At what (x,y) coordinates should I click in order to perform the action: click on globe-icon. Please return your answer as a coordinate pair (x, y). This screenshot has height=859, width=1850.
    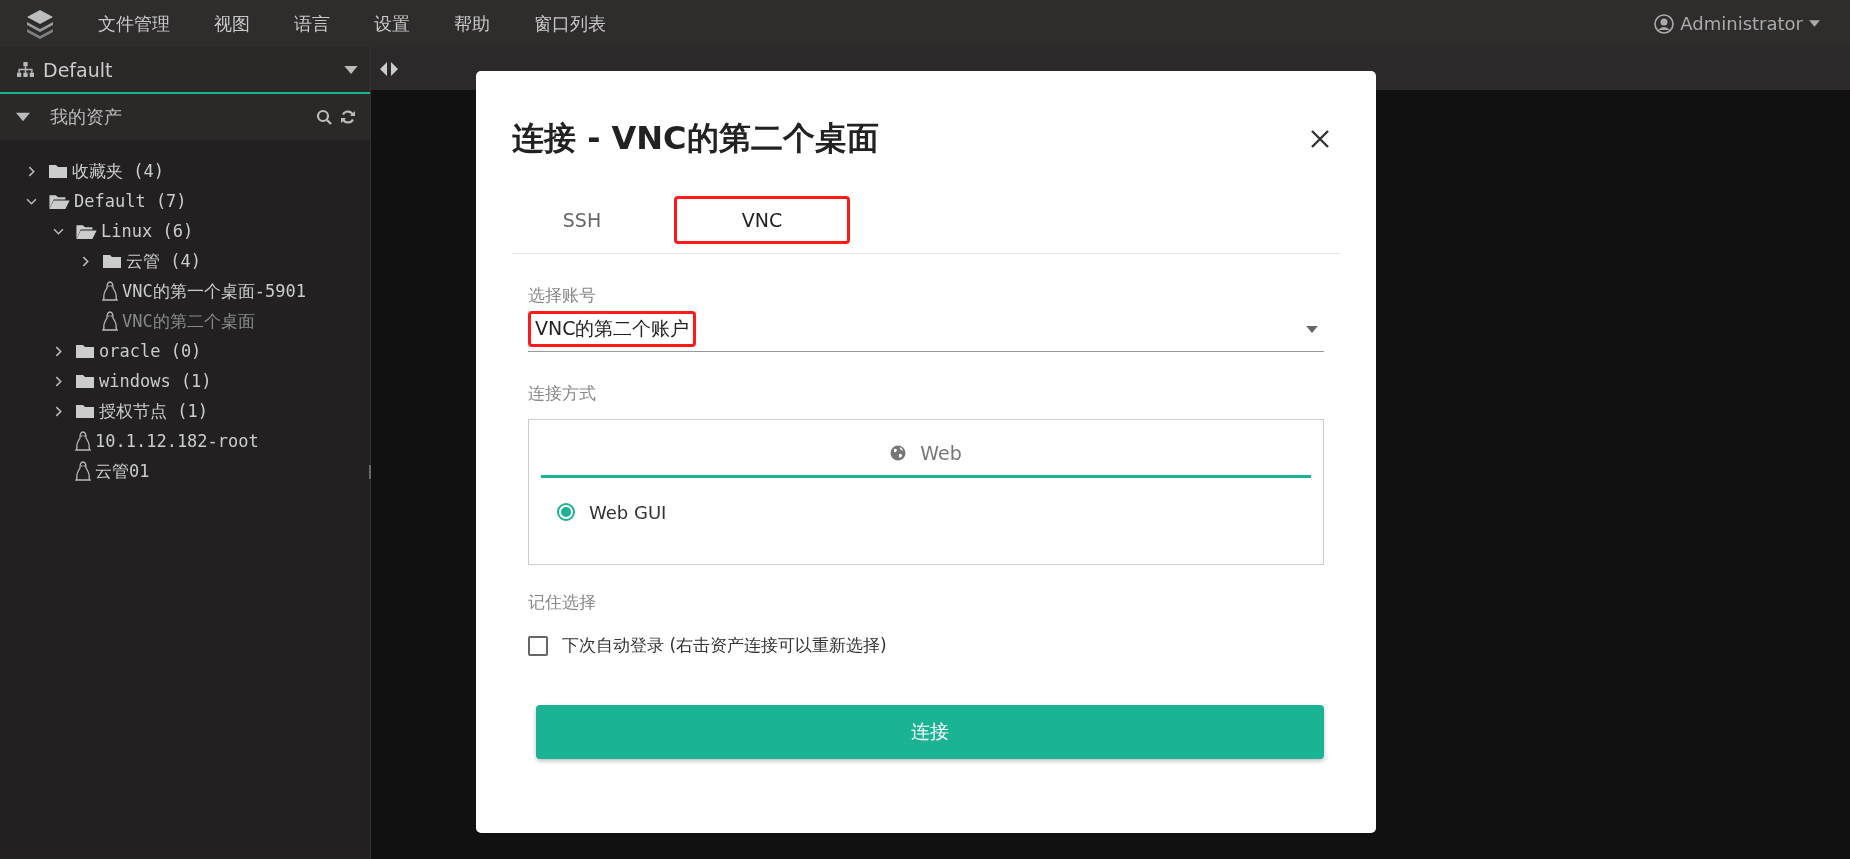
    Looking at the image, I should click on (898, 452).